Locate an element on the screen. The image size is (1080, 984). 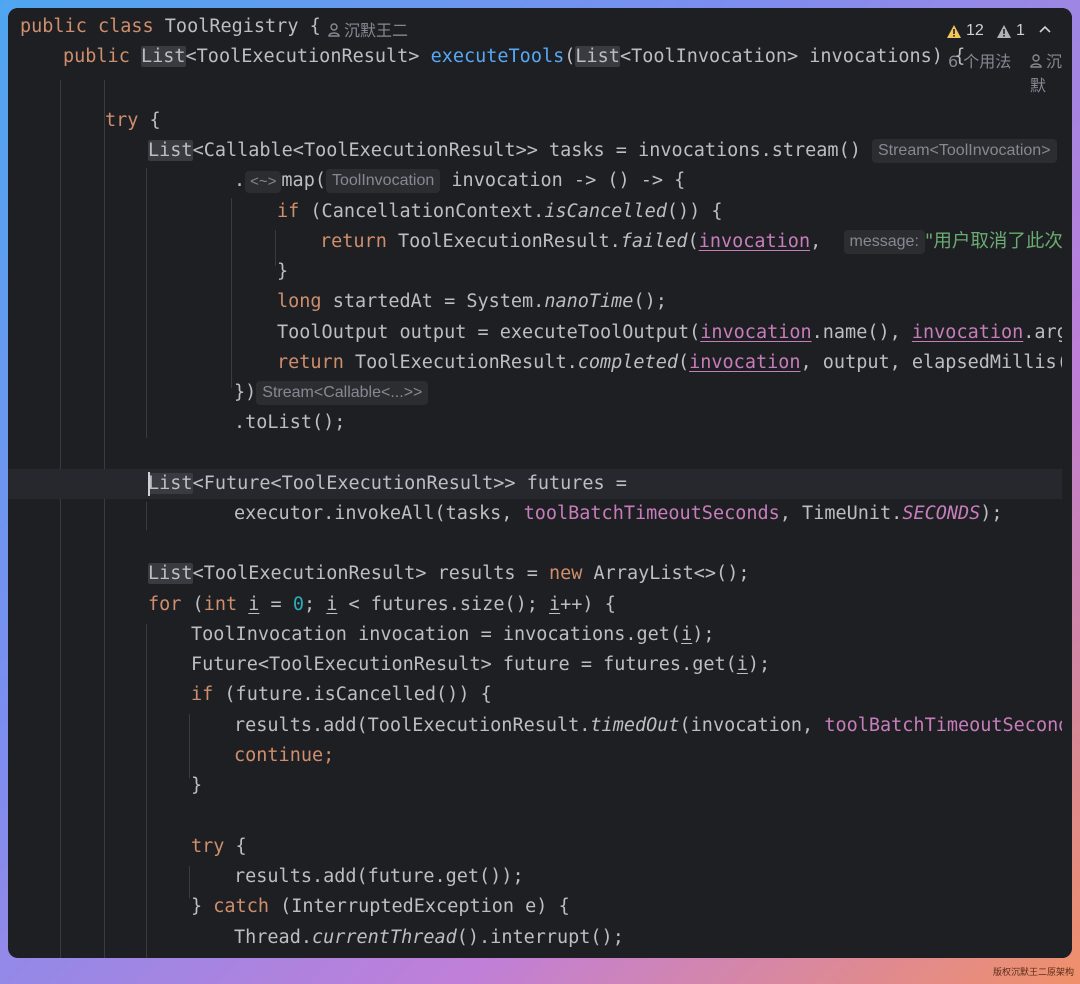
type-hint: Stream<Callable<...>> is located at coordinates (342, 393).